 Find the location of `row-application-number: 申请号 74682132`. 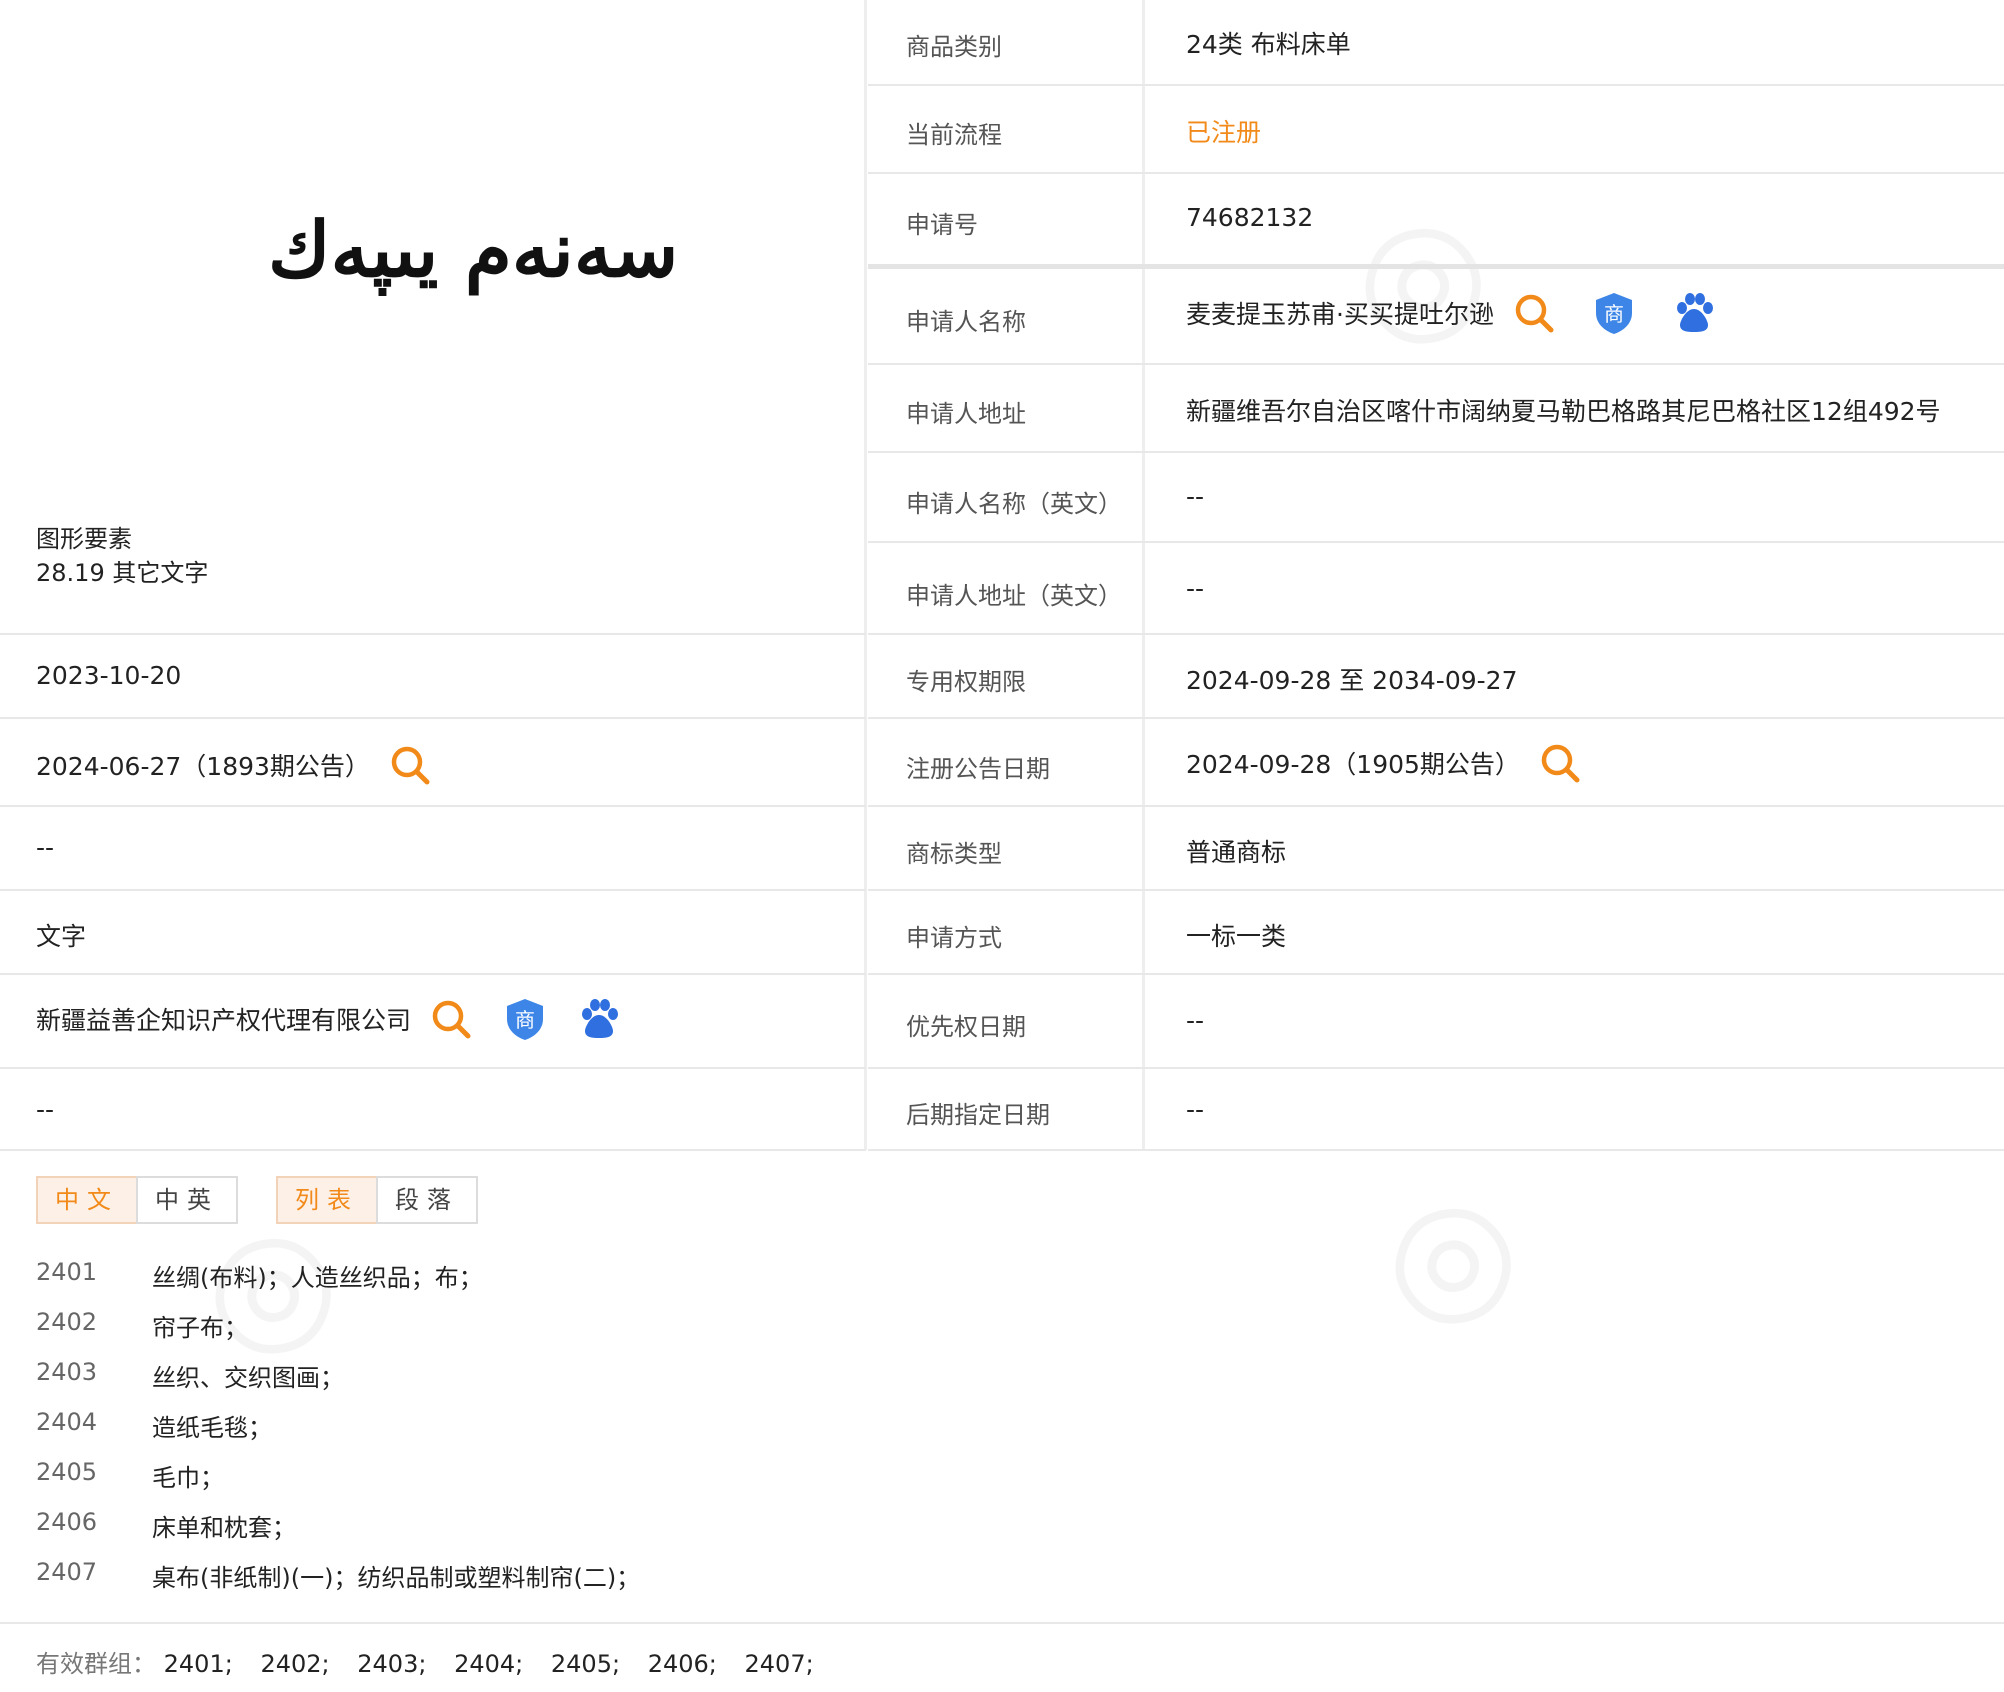

row-application-number: 申请号 74682132 is located at coordinates (1436, 221).